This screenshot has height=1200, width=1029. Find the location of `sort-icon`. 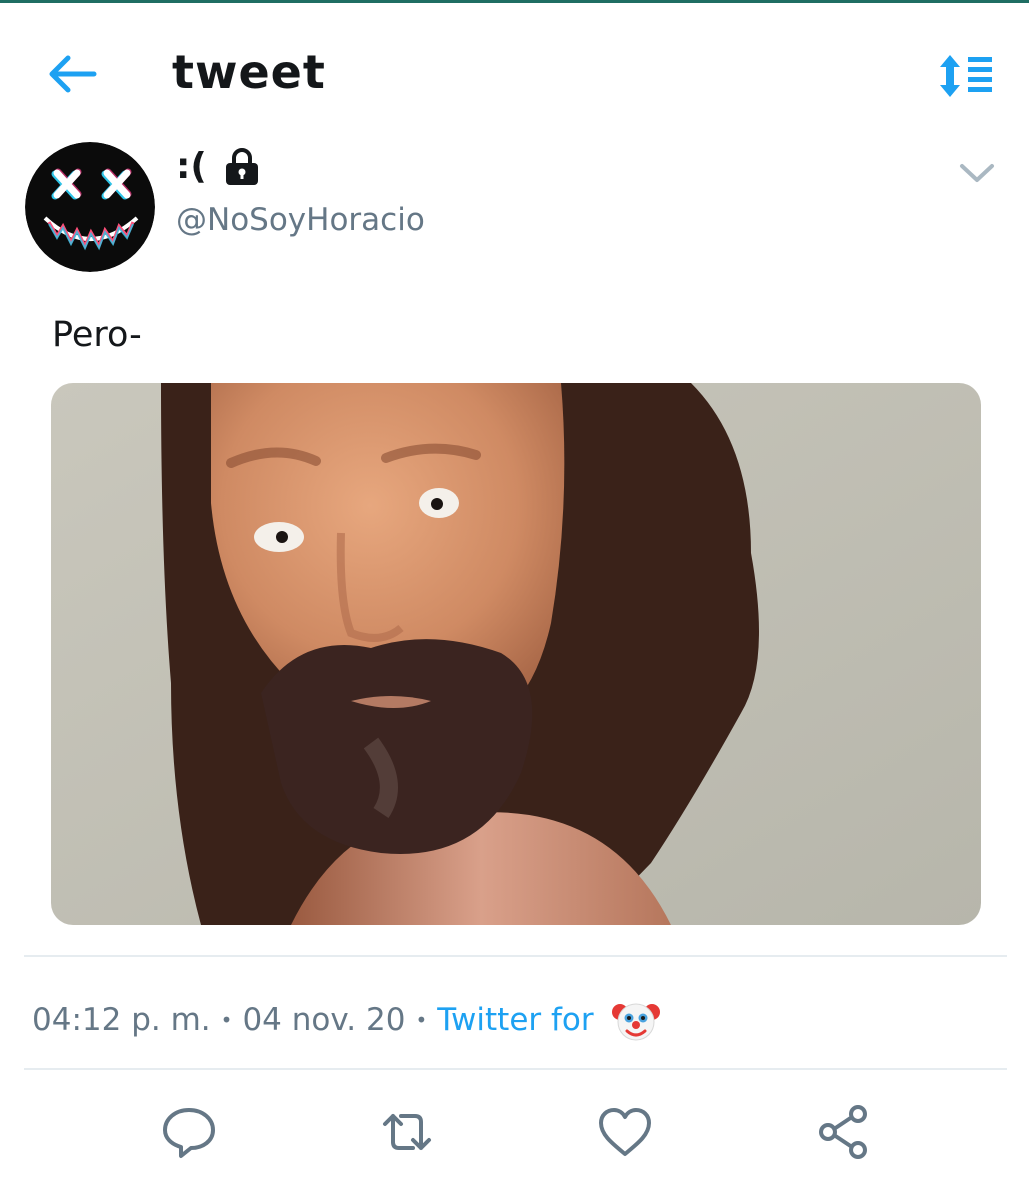

sort-icon is located at coordinates (966, 76).